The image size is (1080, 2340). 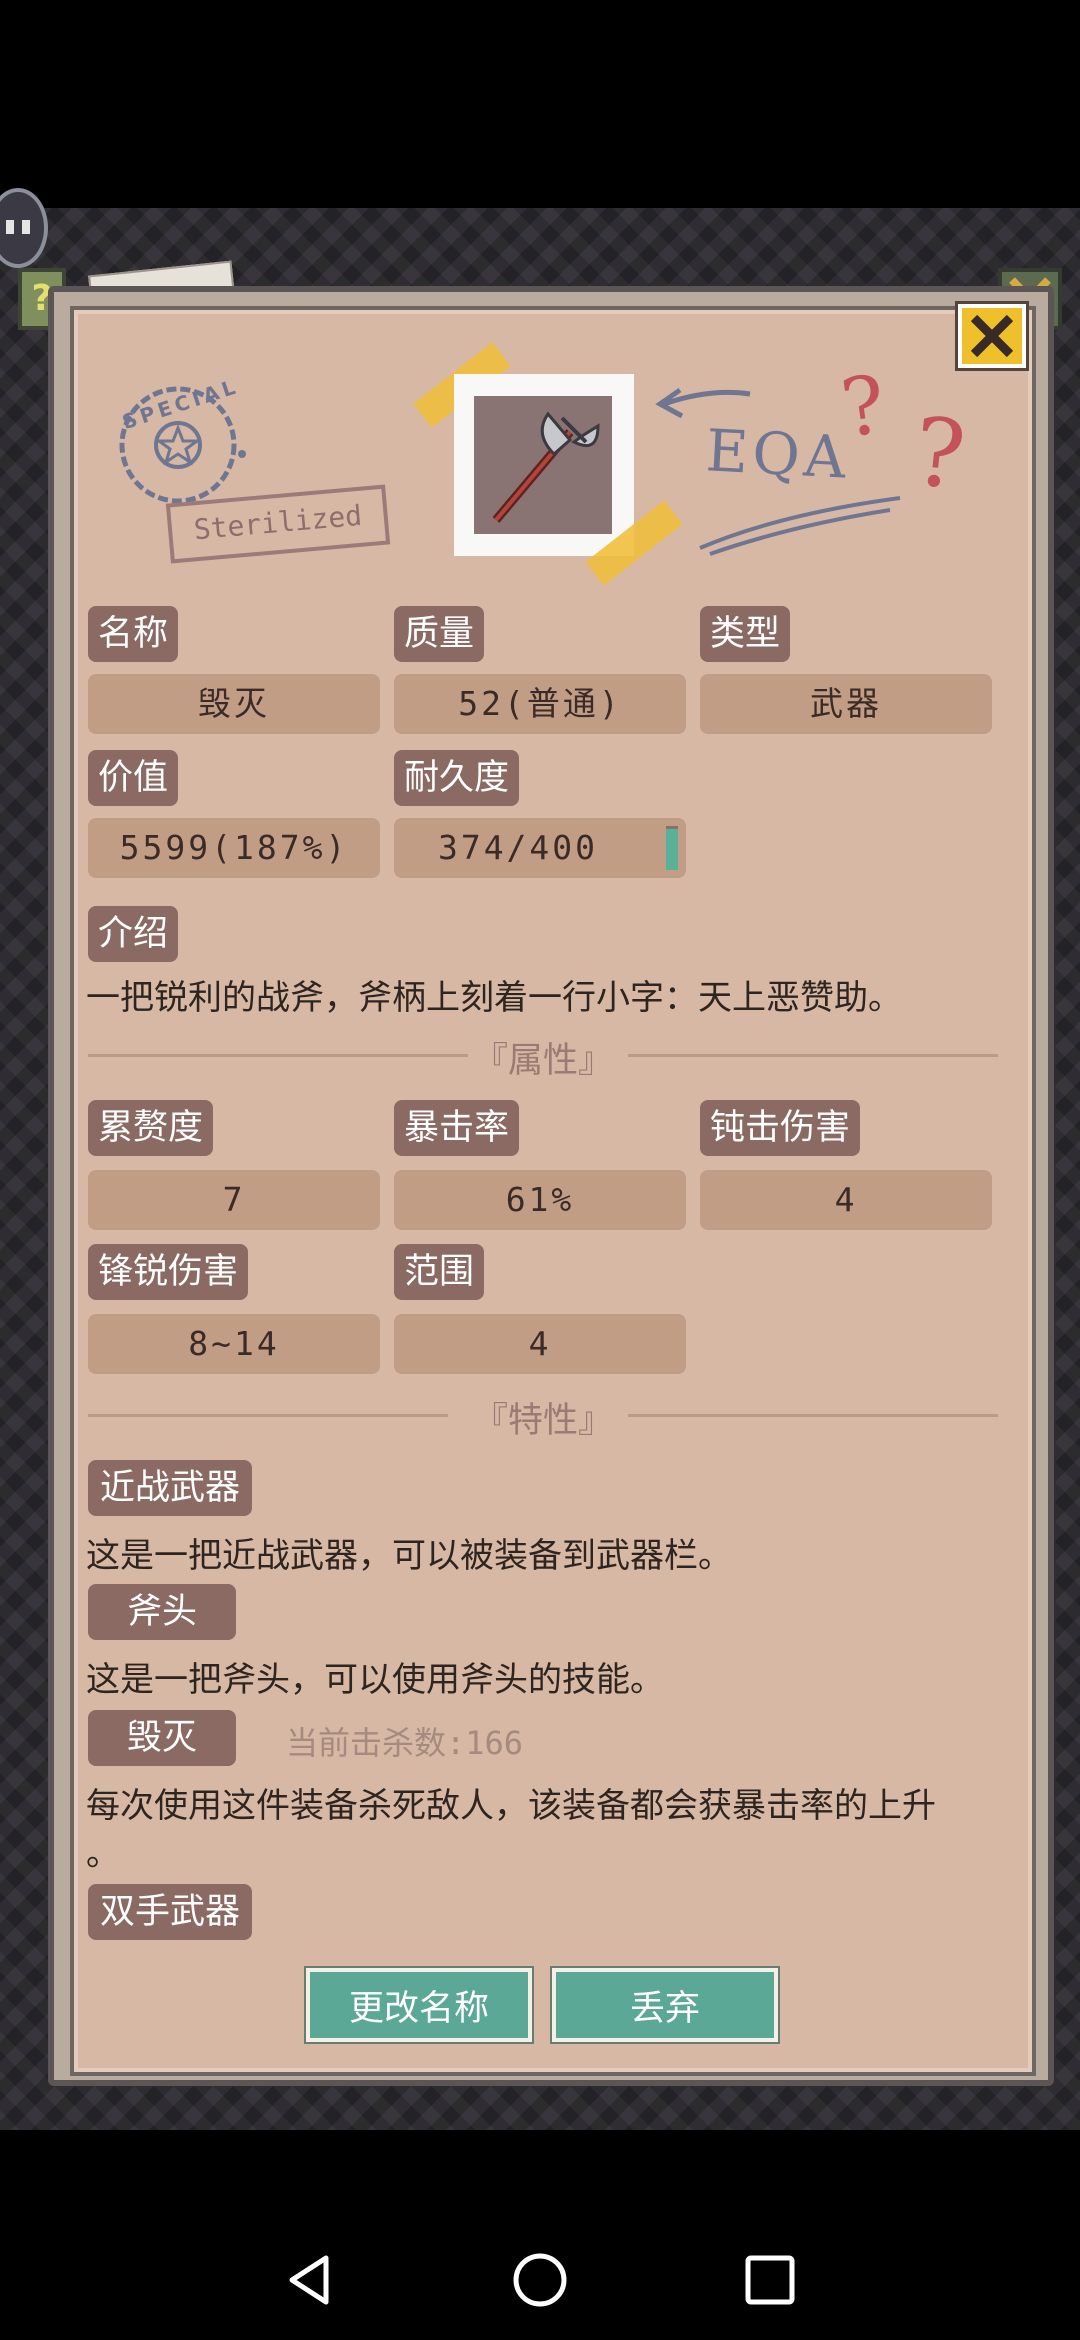 What do you see at coordinates (542, 1061) in the screenshot?
I see `attributes-title: 『属性』` at bounding box center [542, 1061].